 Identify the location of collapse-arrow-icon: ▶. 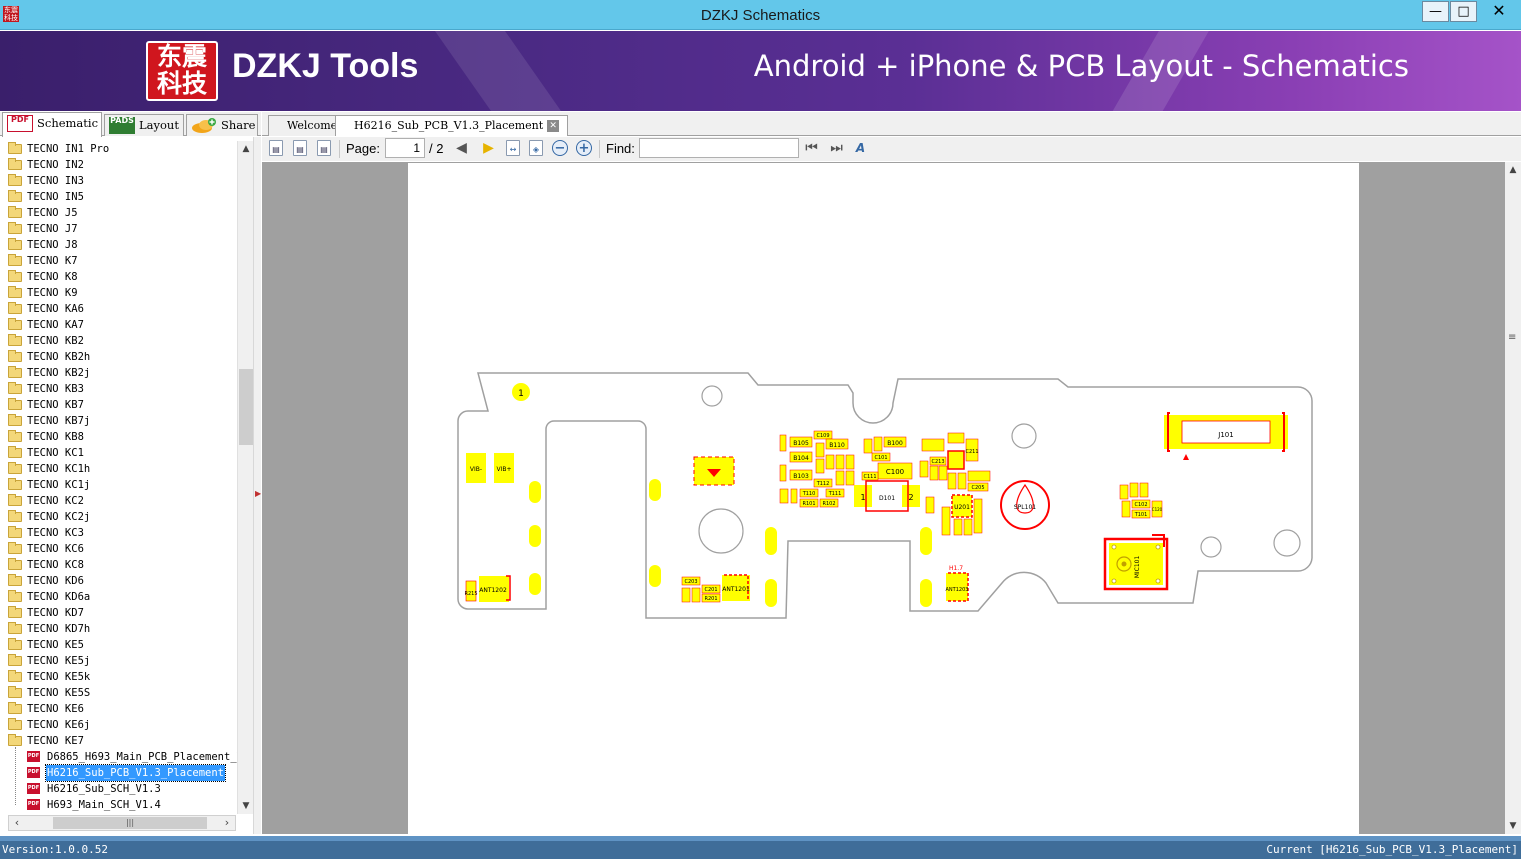
(258, 493).